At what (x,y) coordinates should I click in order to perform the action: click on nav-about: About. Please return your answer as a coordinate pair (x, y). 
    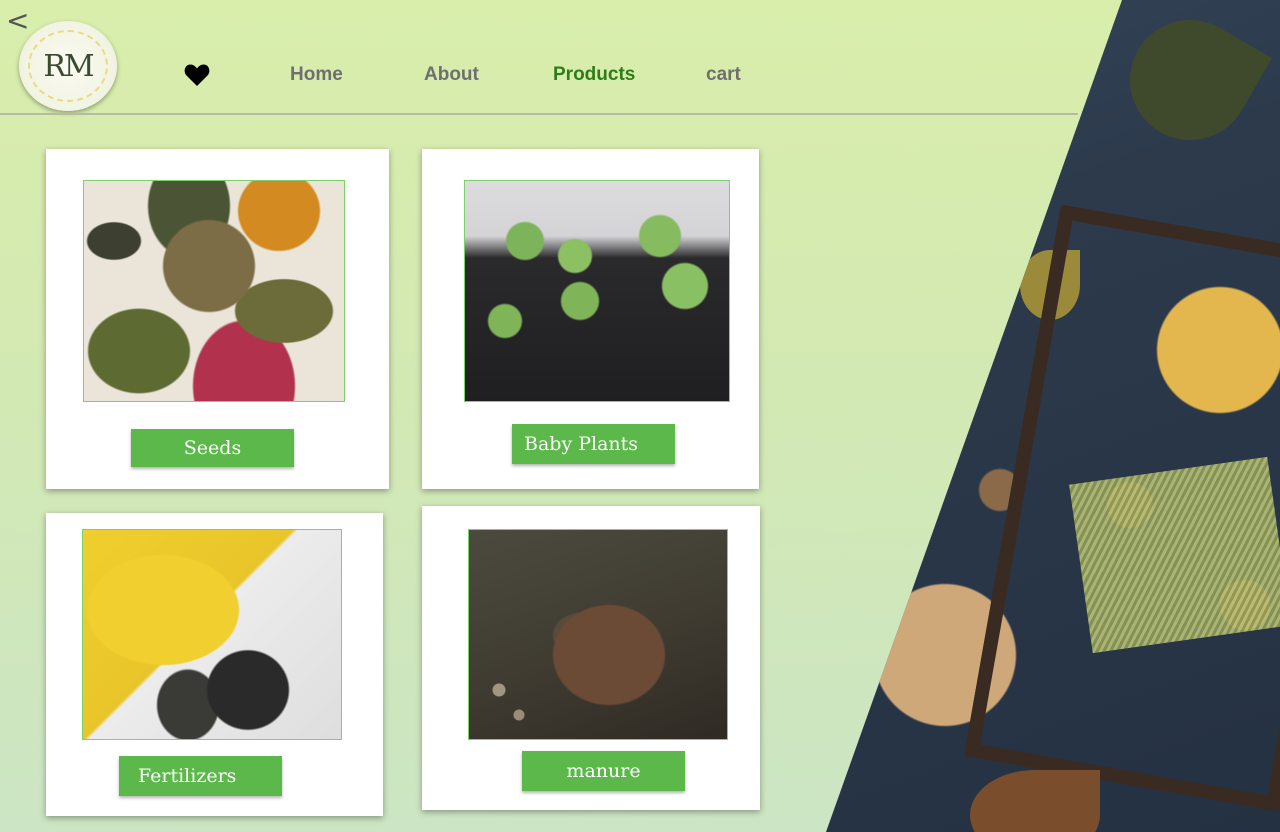
    Looking at the image, I should click on (451, 76).